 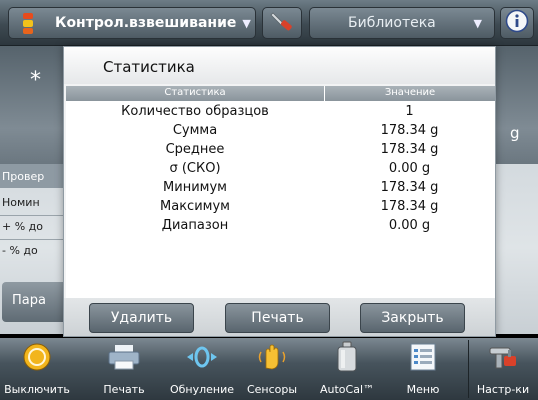 What do you see at coordinates (146, 23) in the screenshot?
I see `mode-label: Контрол.взвешивание` at bounding box center [146, 23].